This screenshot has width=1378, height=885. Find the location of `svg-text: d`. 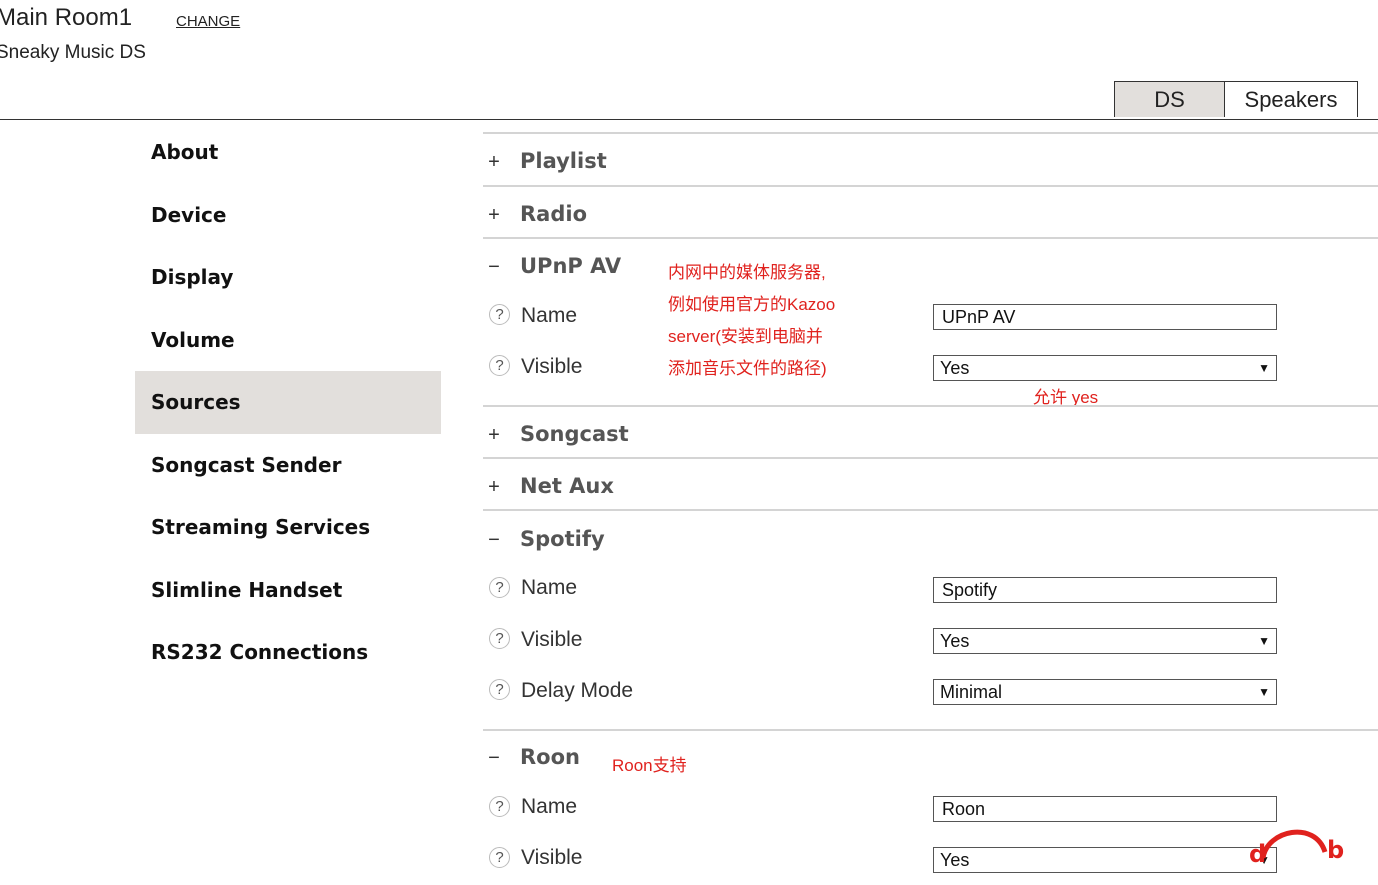

svg-text: d is located at coordinates (1257, 854).